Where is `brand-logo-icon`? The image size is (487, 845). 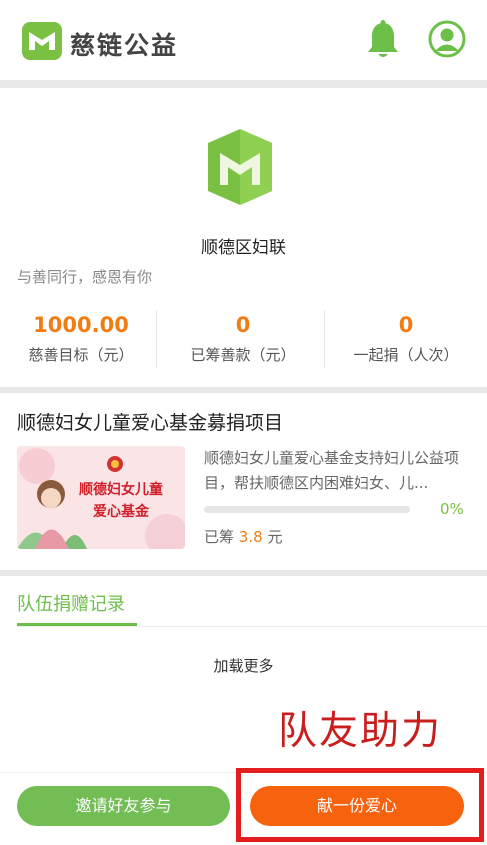 brand-logo-icon is located at coordinates (42, 41).